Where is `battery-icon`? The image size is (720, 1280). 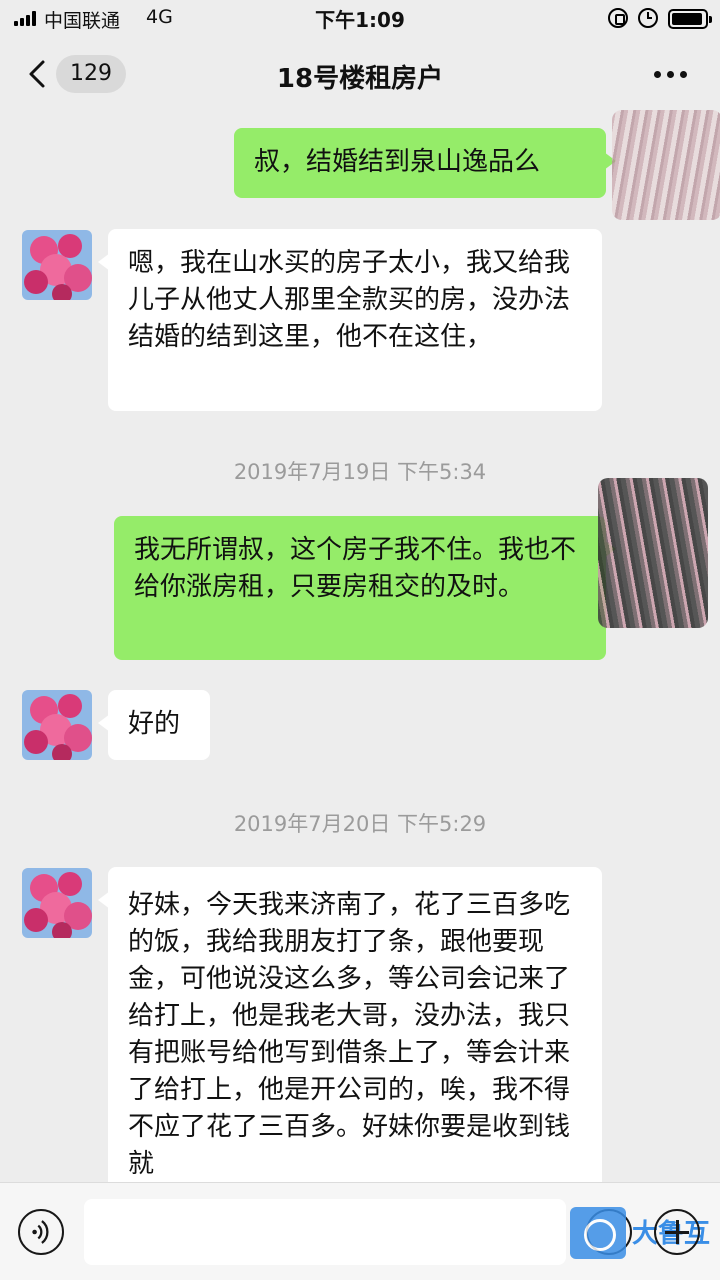
battery-icon is located at coordinates (690, 19).